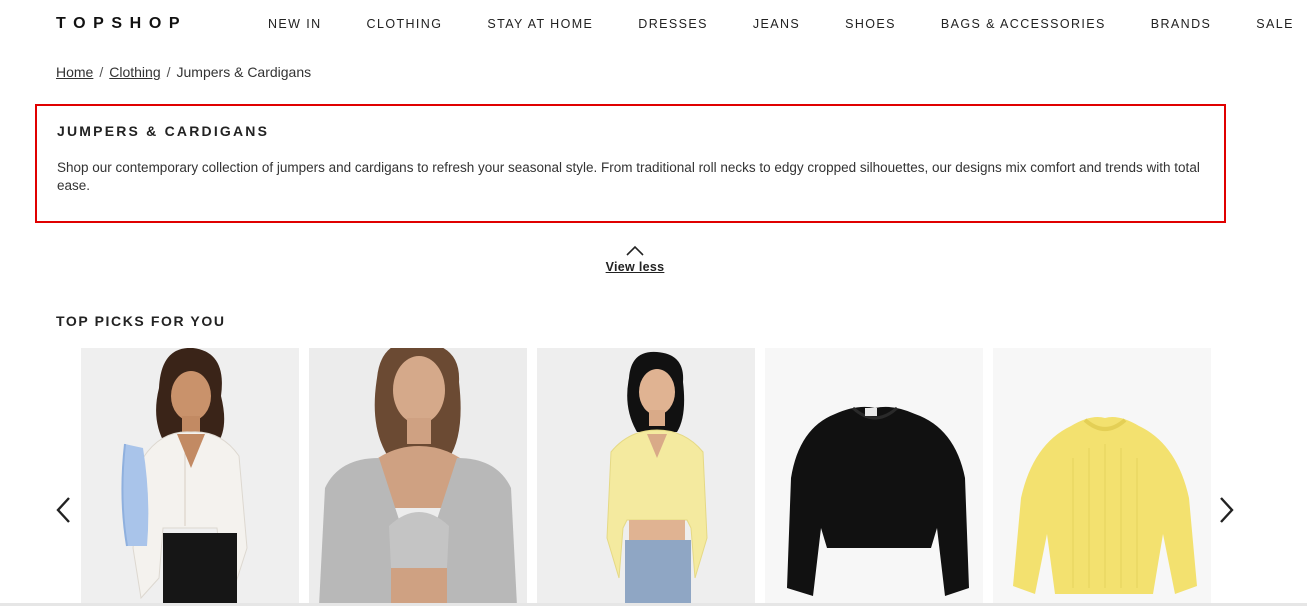 Image resolution: width=1307 pixels, height=606 pixels. Describe the element at coordinates (141, 321) in the screenshot. I see `top-picks-title: TOP PICKS FOR YOU` at that location.